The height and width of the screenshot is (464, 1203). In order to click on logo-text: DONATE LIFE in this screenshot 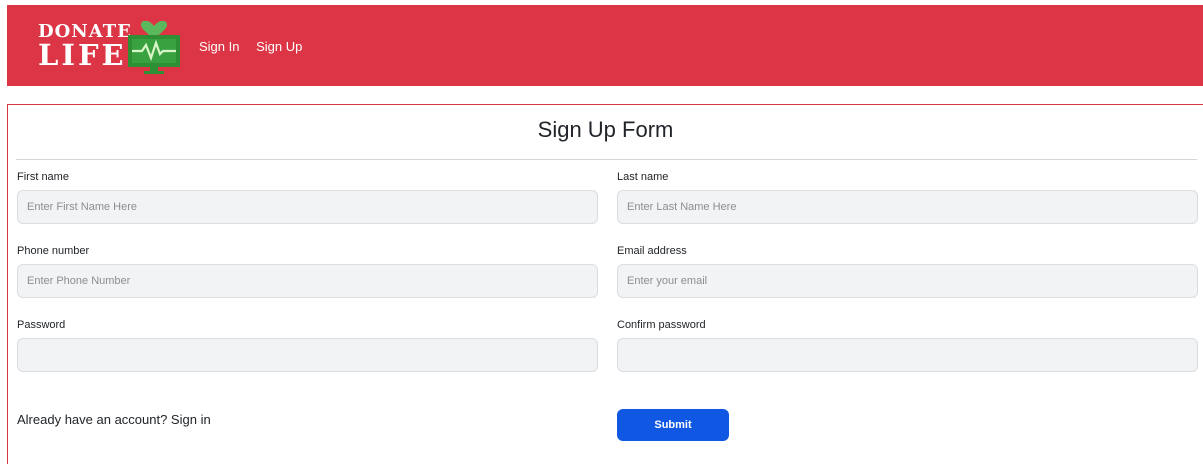, I will do `click(85, 45)`.